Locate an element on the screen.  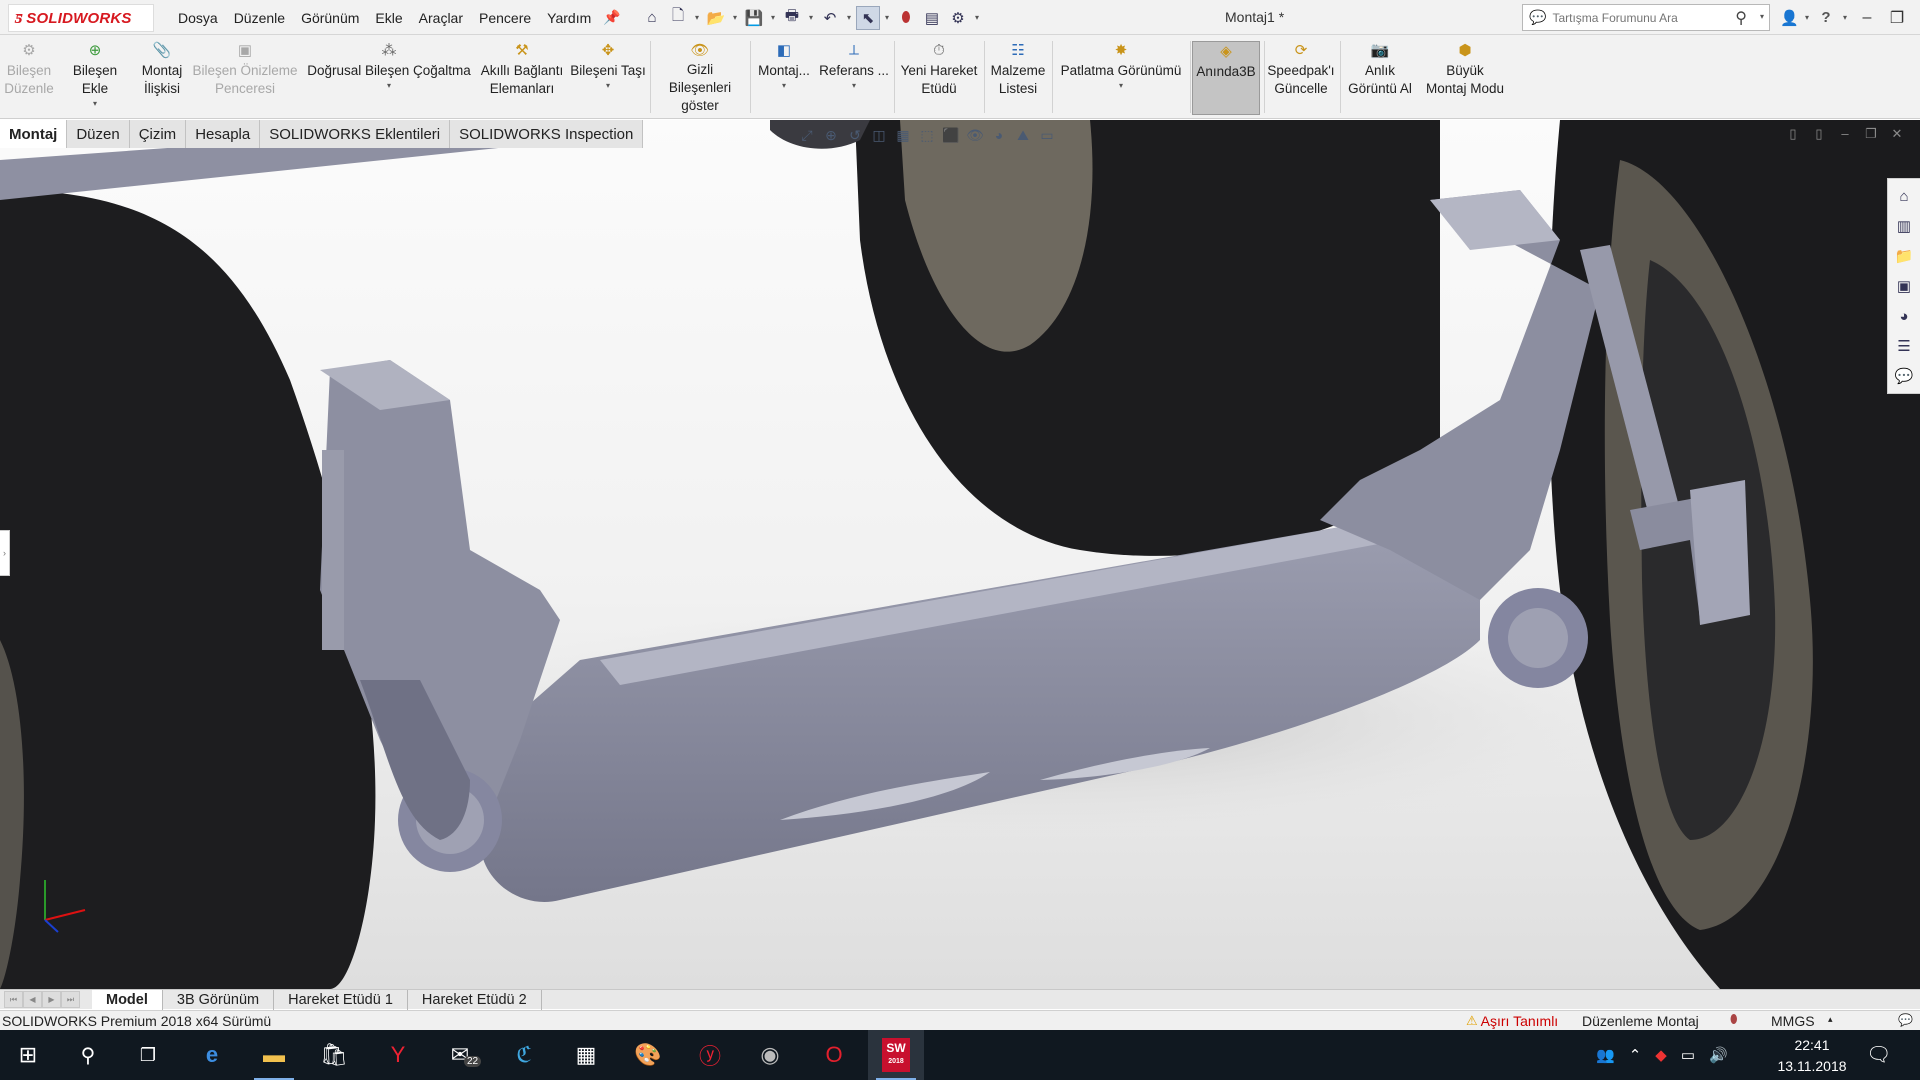
print-dropdown-icon: ▾ is located at coordinates (811, 17).